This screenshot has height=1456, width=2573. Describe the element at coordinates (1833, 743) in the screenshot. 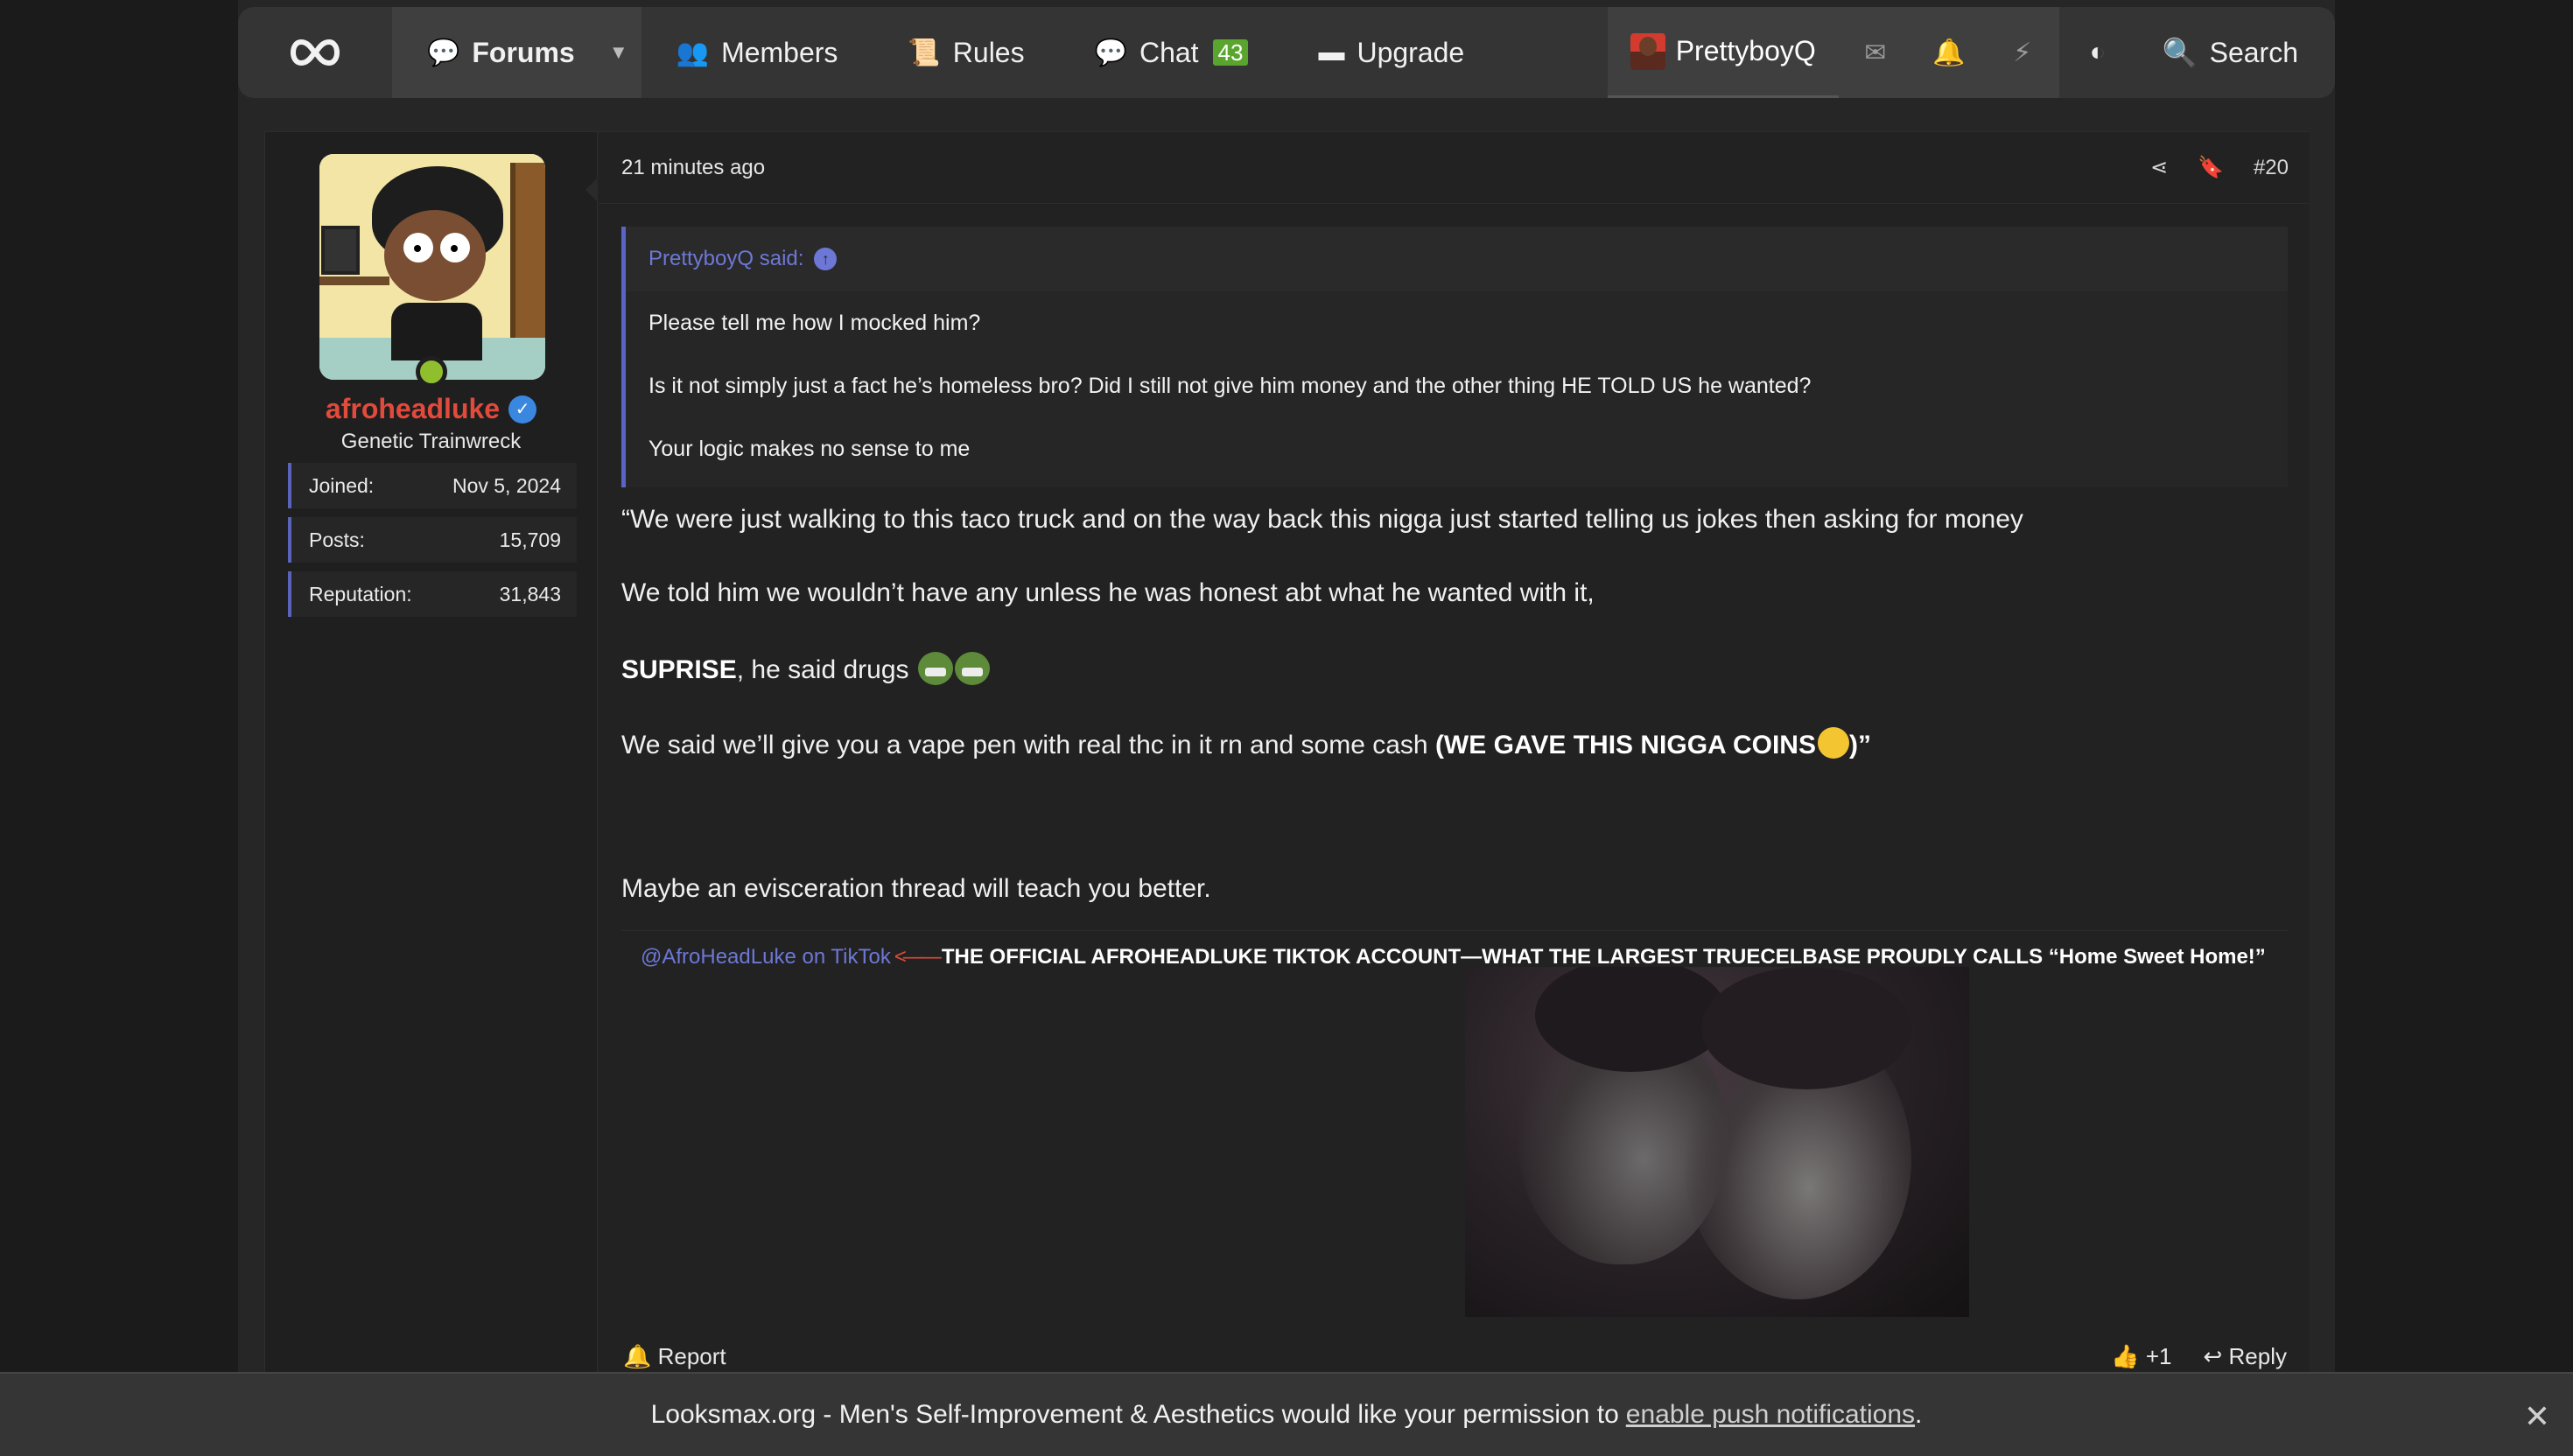

I see `laughing-crying-emoji-icon` at that location.